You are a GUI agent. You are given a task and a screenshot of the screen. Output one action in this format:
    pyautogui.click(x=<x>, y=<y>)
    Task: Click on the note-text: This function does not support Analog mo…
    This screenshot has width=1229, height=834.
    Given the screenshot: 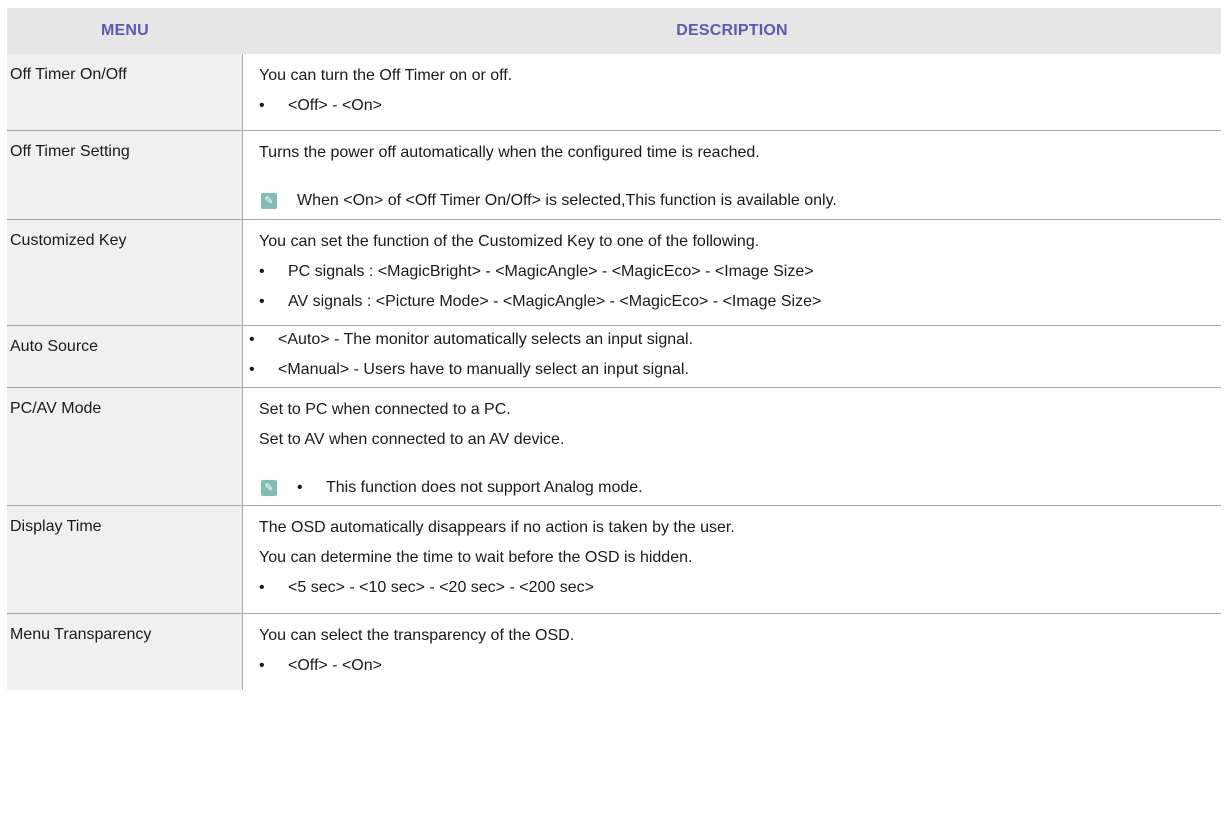 What is the action you would take?
    pyautogui.click(x=484, y=487)
    